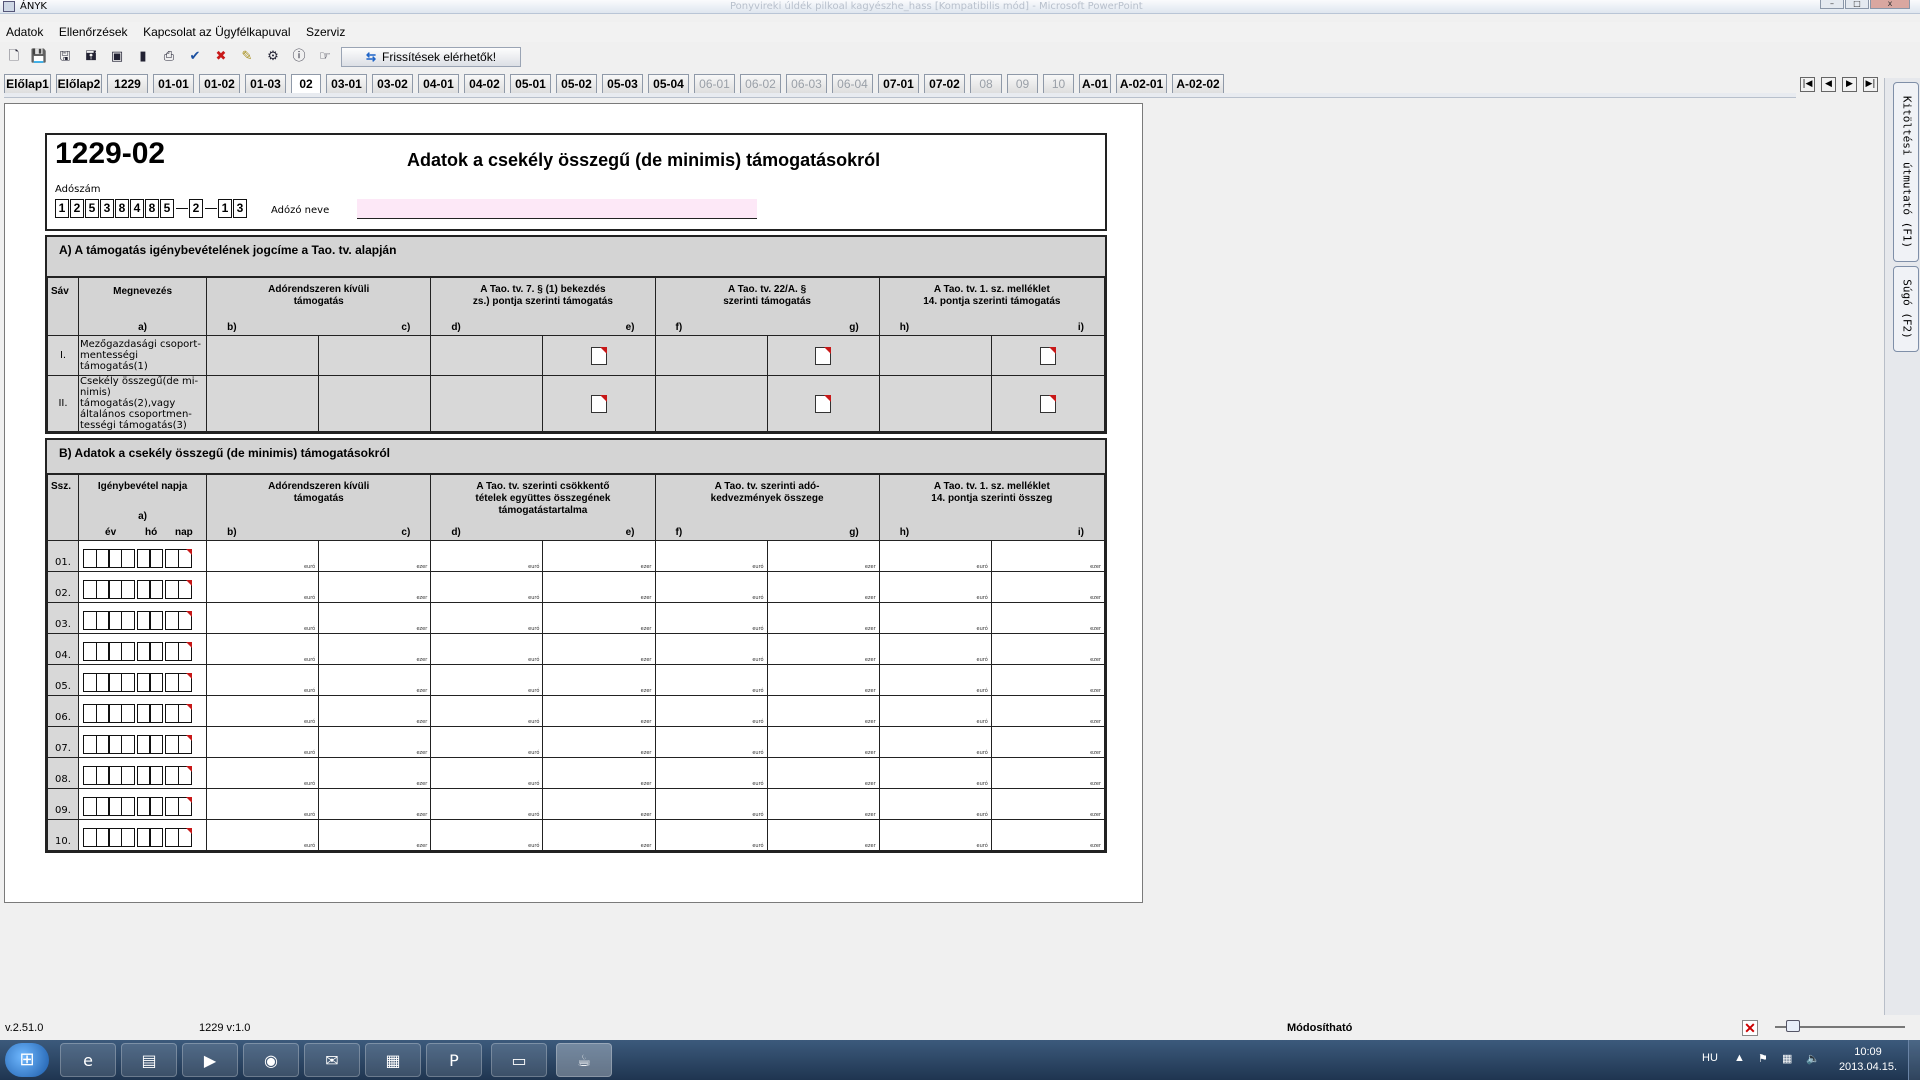 The width and height of the screenshot is (1920, 1080). What do you see at coordinates (393, 1060) in the screenshot?
I see `save-icon: ▦` at bounding box center [393, 1060].